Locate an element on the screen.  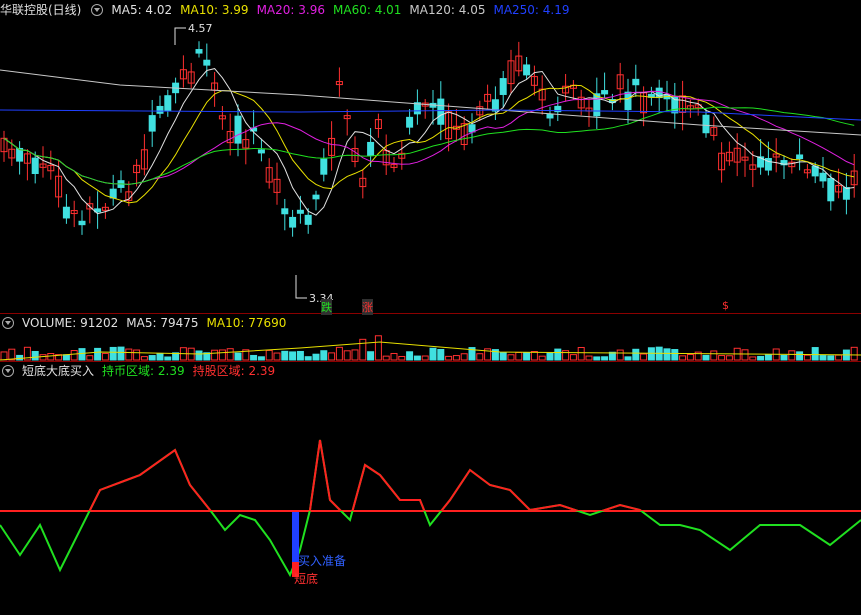
legend-item: MA250: 4.19 is located at coordinates (531, 10).